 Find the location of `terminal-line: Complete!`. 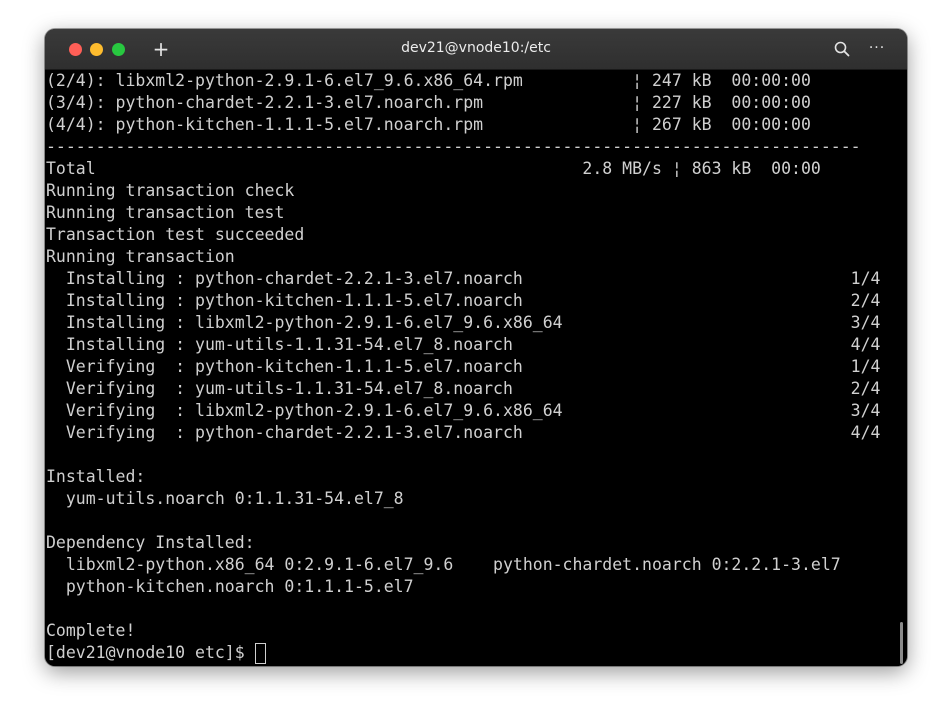

terminal-line: Complete! is located at coordinates (91, 630).